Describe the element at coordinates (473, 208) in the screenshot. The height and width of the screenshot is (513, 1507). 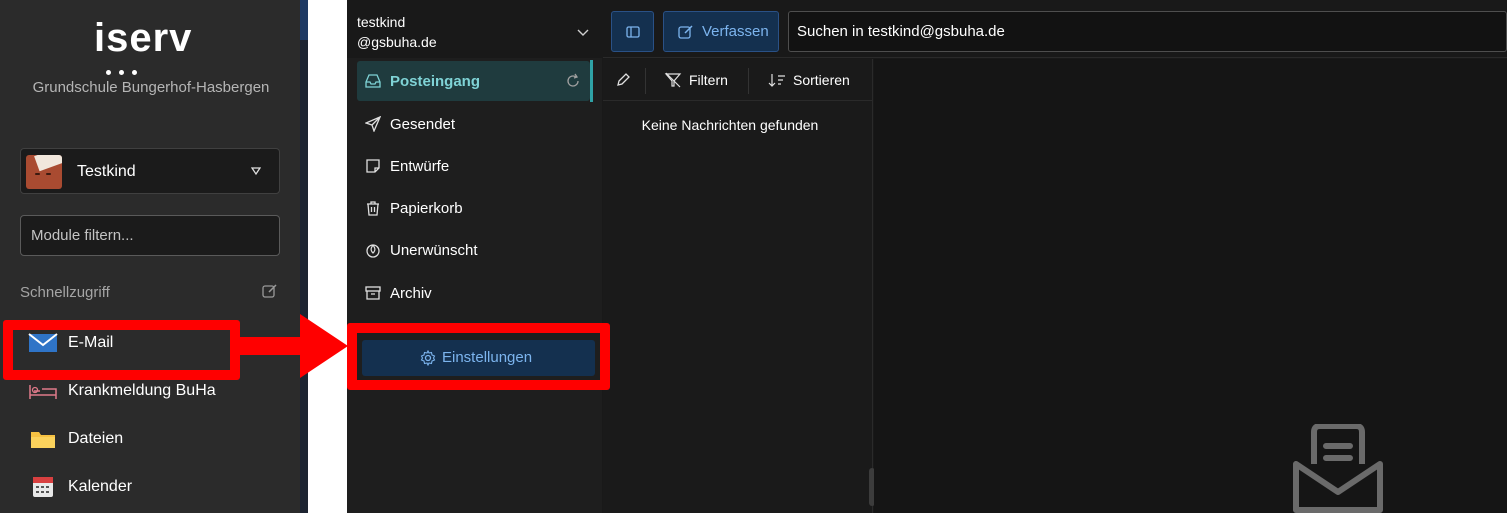
I see `folder-trash: Papierkorb` at that location.